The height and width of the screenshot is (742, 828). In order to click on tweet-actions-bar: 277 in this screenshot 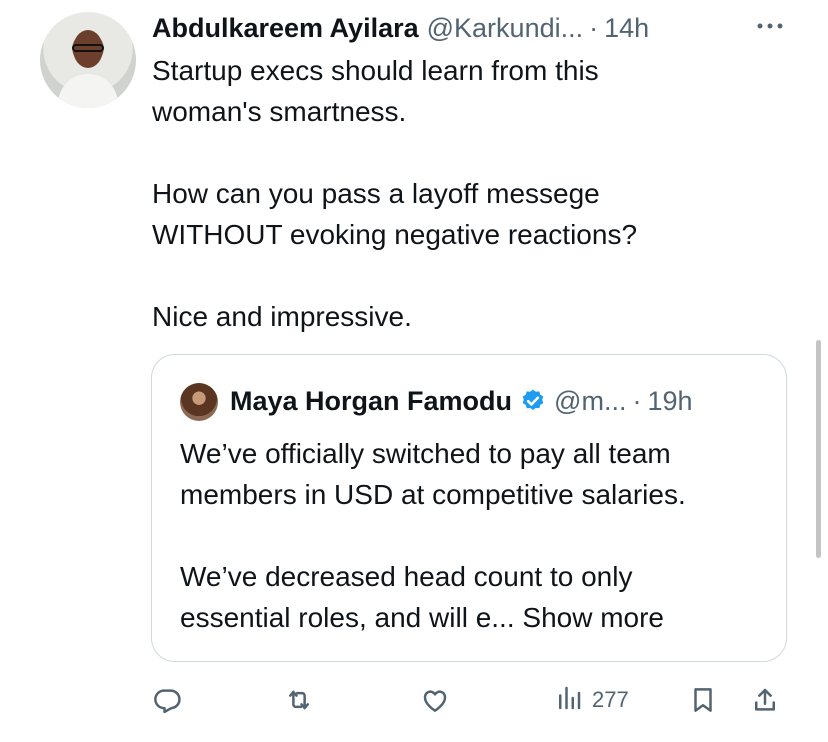, I will do `click(472, 700)`.